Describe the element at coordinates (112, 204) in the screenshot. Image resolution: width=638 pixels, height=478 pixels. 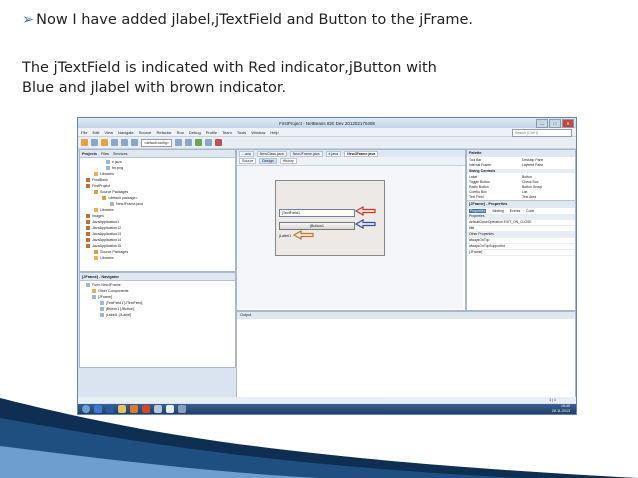
I see `java-file-icon` at that location.